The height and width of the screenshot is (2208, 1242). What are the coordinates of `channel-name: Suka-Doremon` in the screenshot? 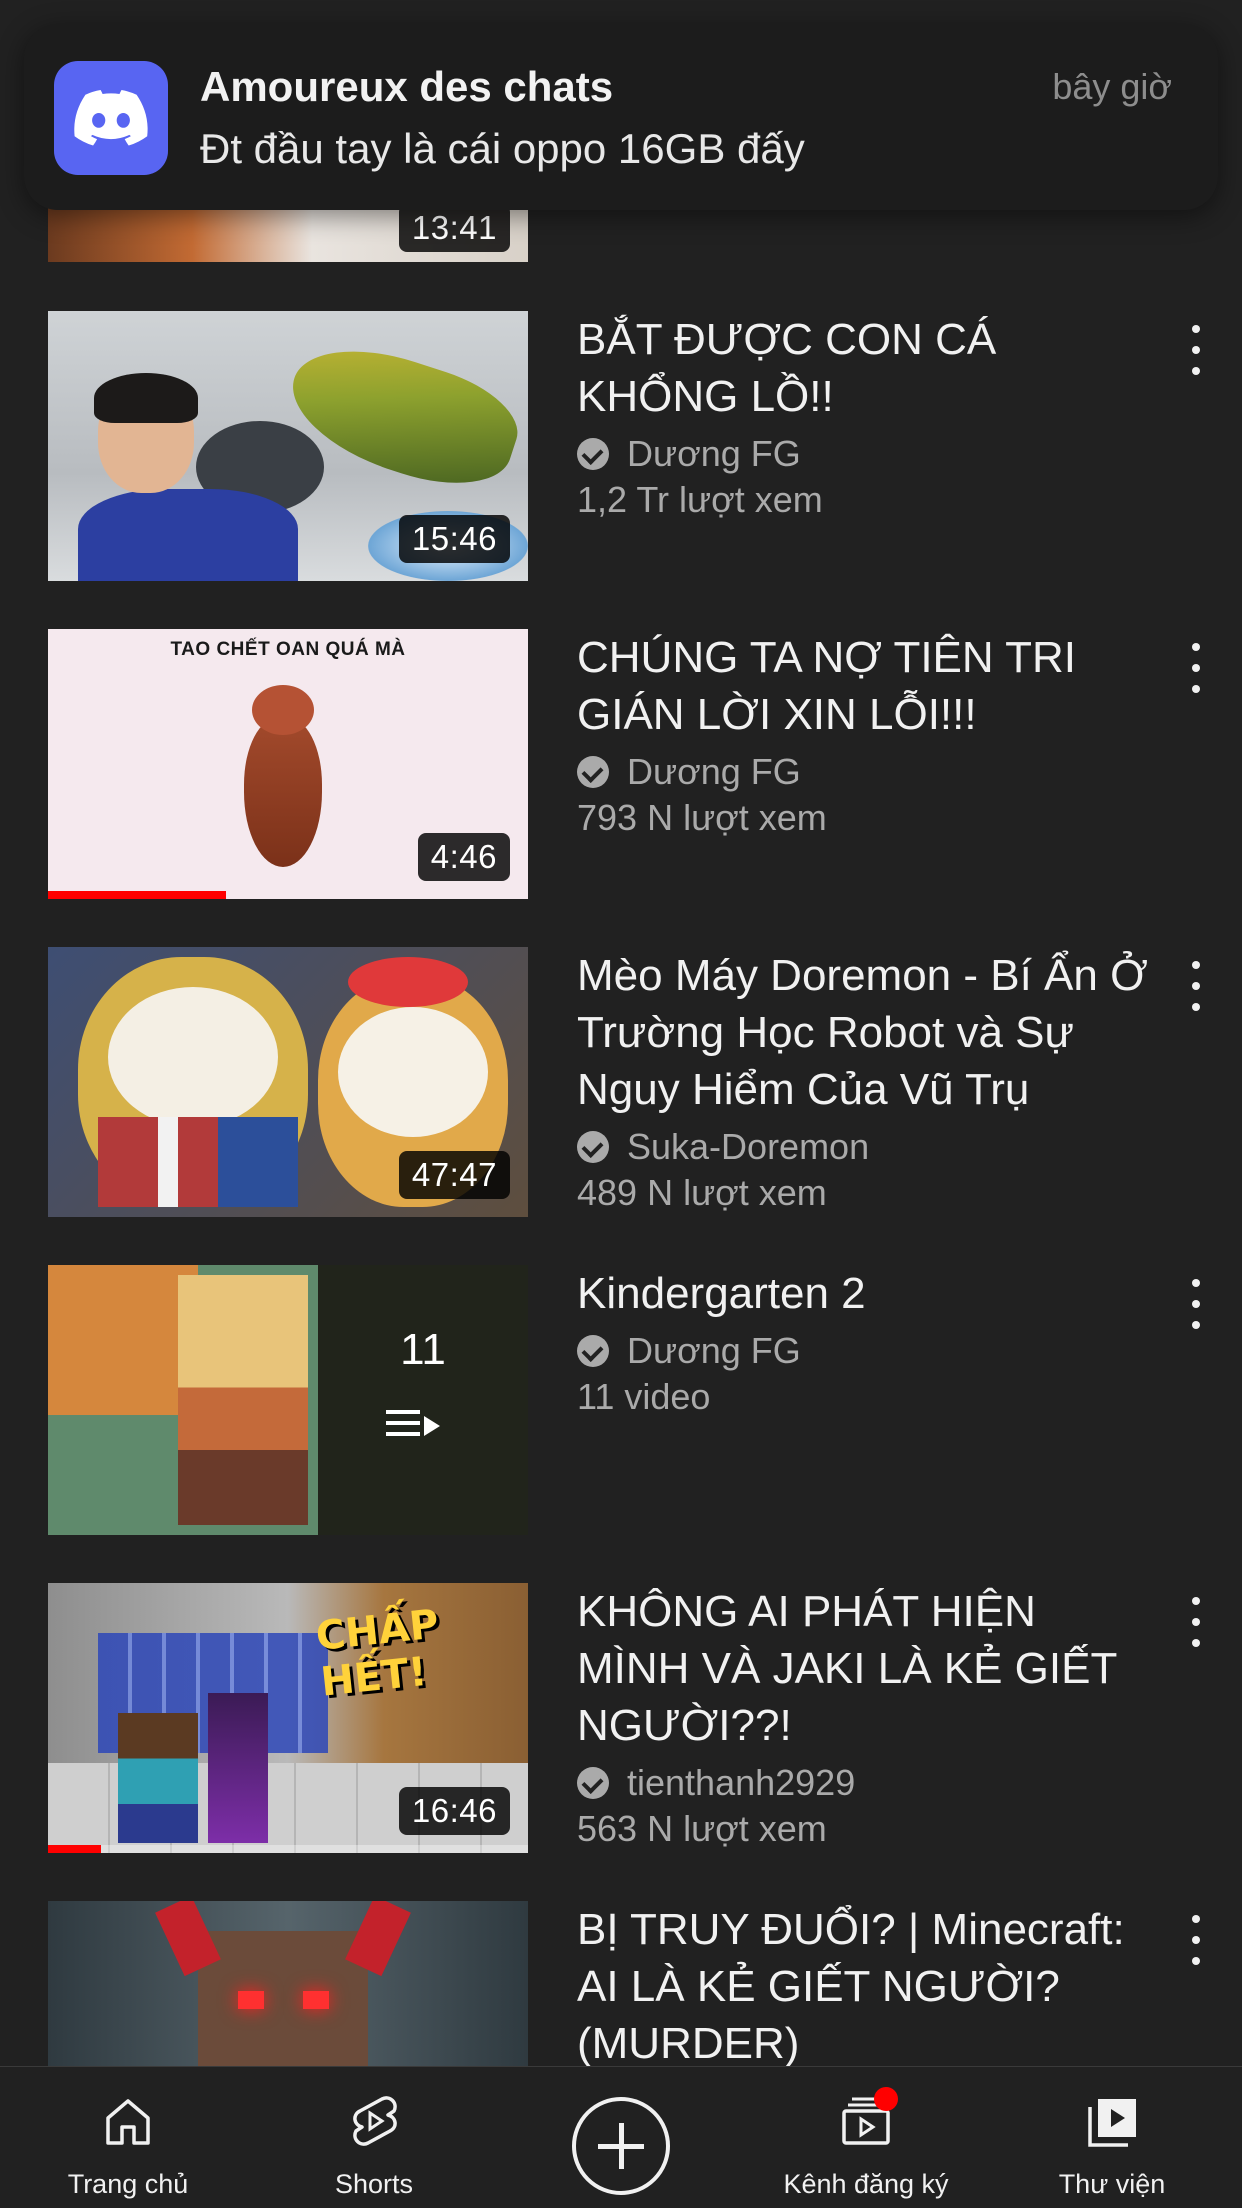 It's located at (748, 1147).